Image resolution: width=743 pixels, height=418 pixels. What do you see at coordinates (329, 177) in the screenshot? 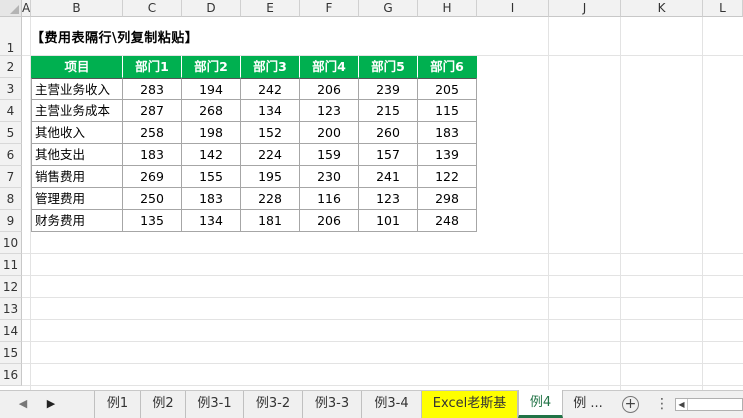
I see `value-cell: 230` at bounding box center [329, 177].